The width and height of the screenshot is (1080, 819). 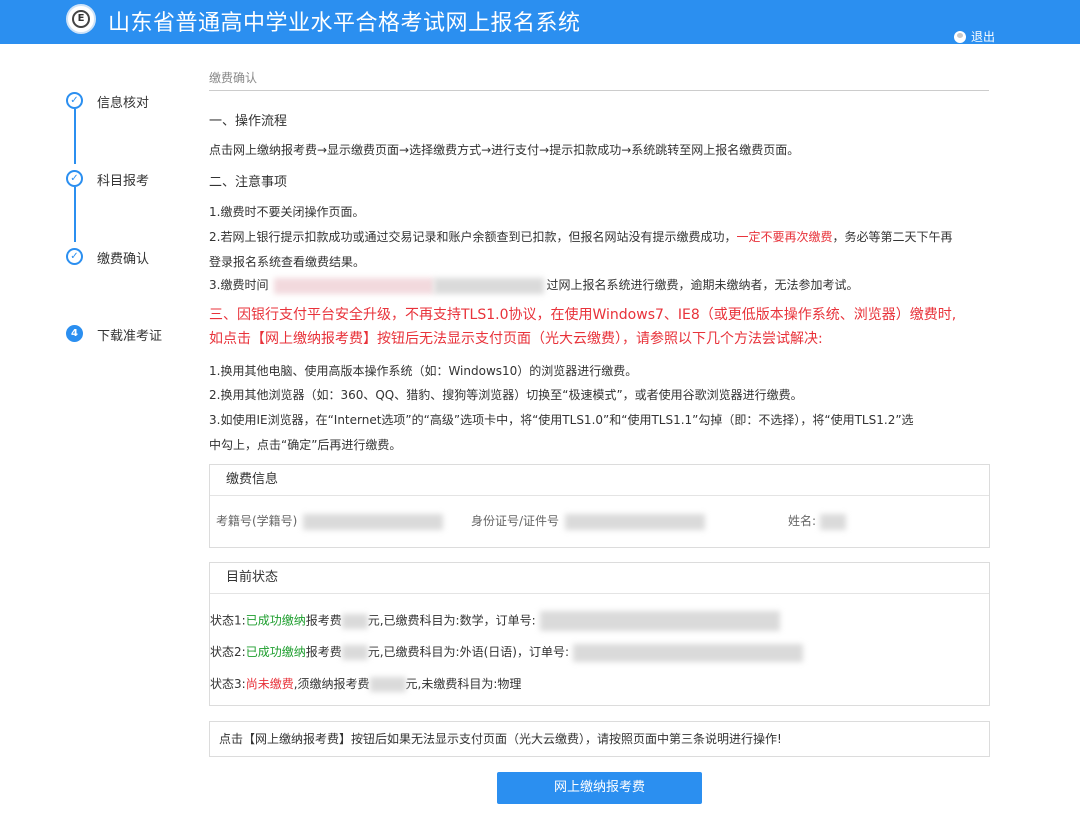 What do you see at coordinates (287, 262) in the screenshot?
I see `notice-item: 登录报名系统查看缴费结果。` at bounding box center [287, 262].